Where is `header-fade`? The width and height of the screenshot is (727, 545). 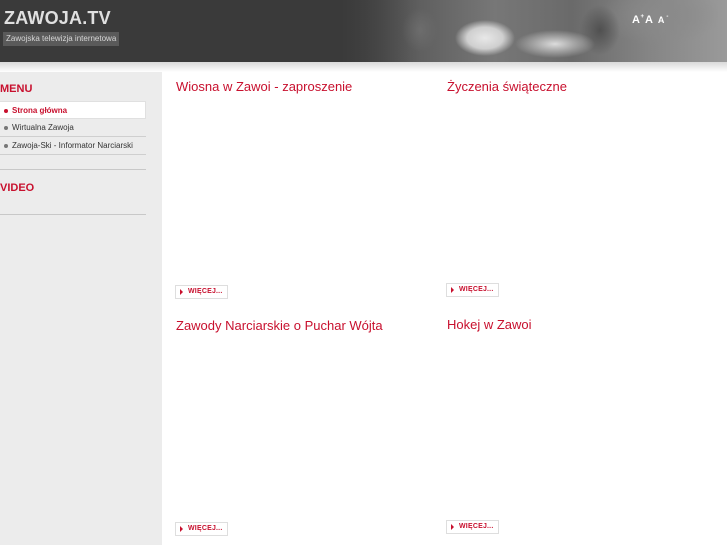 header-fade is located at coordinates (360, 31).